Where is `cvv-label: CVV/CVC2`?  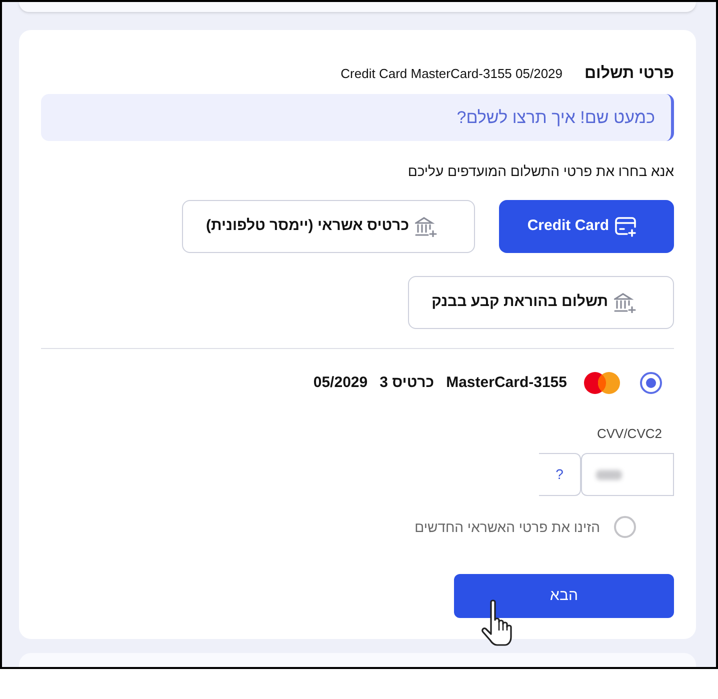 cvv-label: CVV/CVC2 is located at coordinates (629, 434).